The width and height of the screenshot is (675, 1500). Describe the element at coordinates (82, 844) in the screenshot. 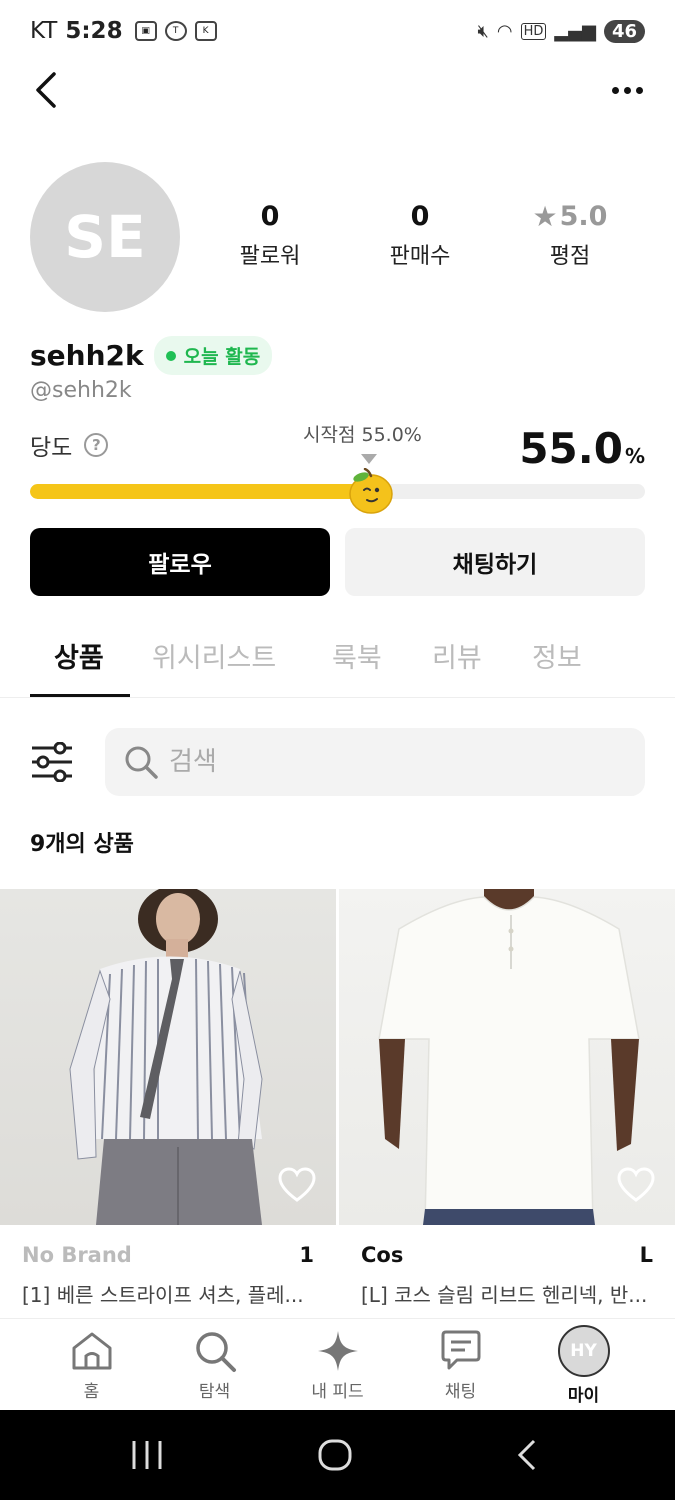

I see `product-count: 9개의 상품` at that location.